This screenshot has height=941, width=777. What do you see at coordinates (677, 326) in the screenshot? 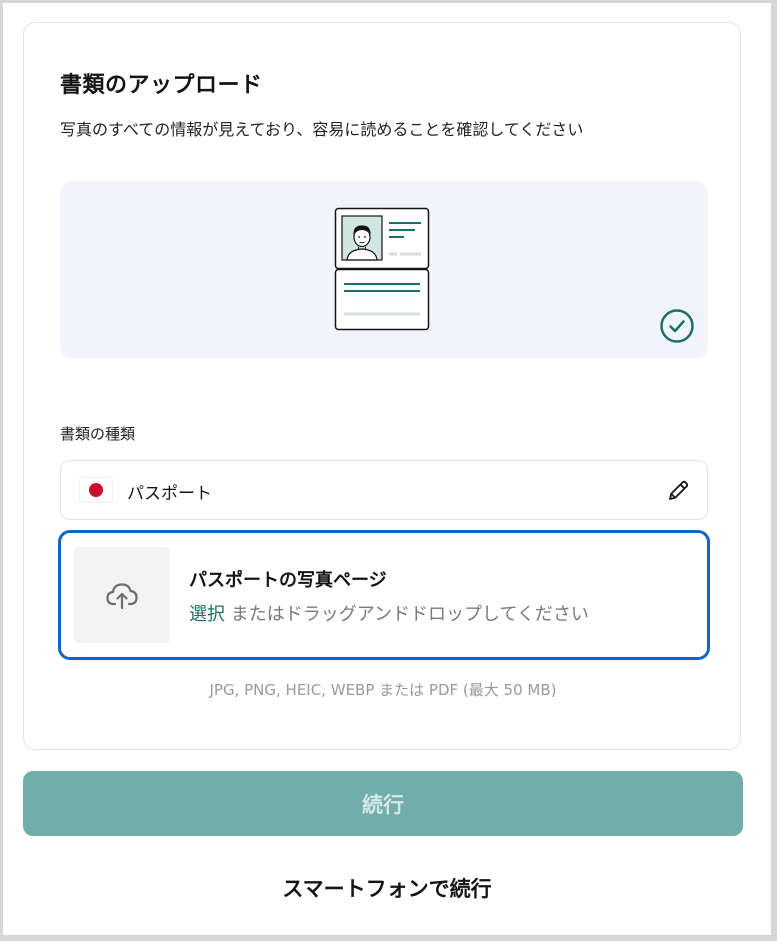
I see `check-circle-icon` at bounding box center [677, 326].